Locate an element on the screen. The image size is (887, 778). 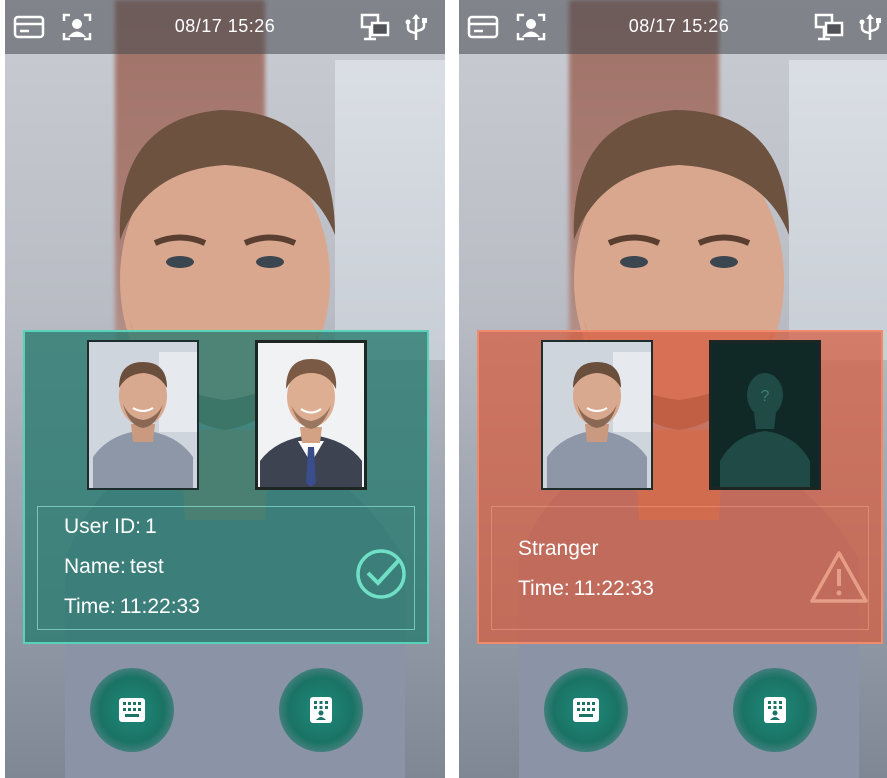
unknown-person-photo: ? is located at coordinates (765, 415).